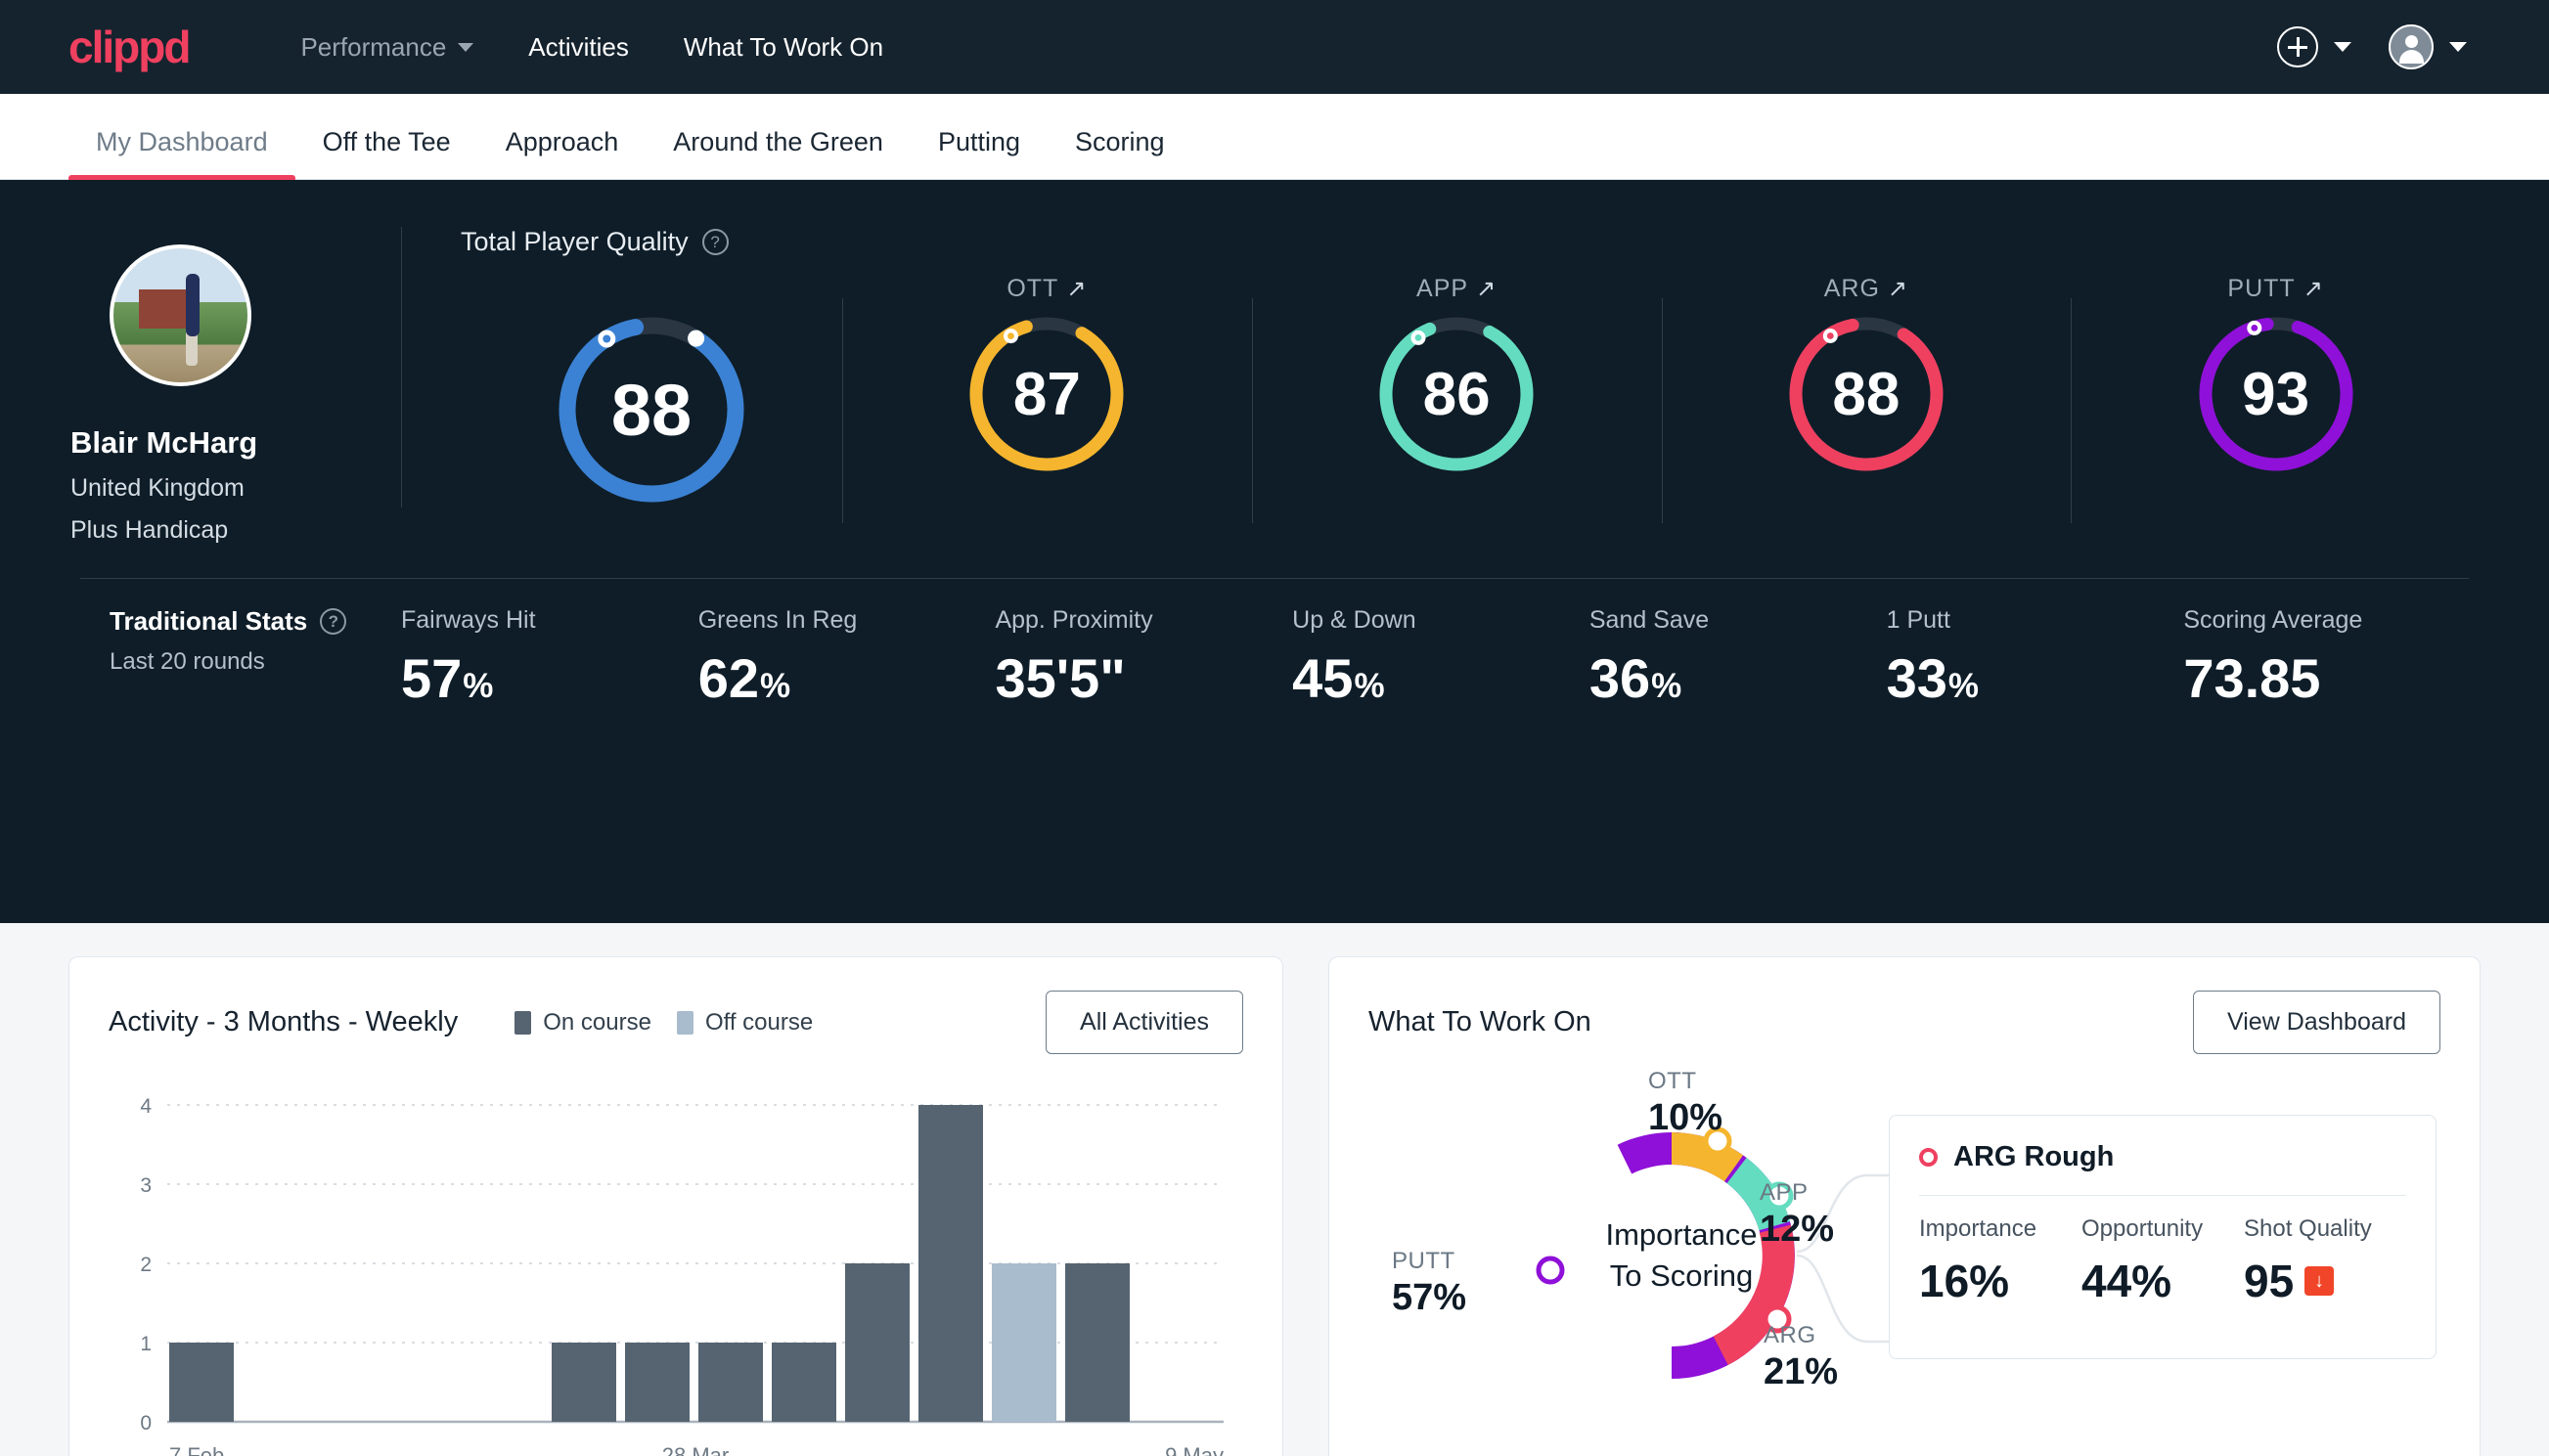  Describe the element at coordinates (2036, 678) in the screenshot. I see `stat-value-row: 33 %` at that location.